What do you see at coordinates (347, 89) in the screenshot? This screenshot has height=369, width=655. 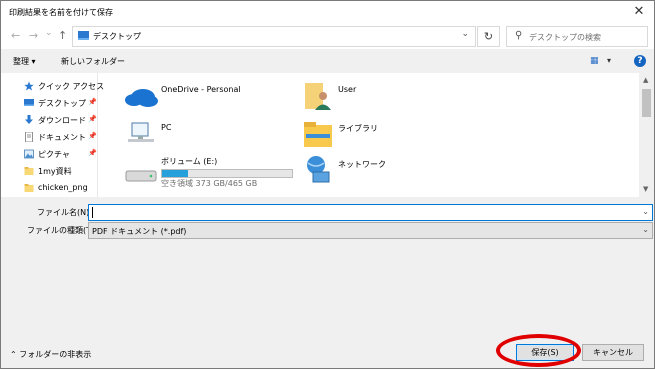 I see `item-label: User` at bounding box center [347, 89].